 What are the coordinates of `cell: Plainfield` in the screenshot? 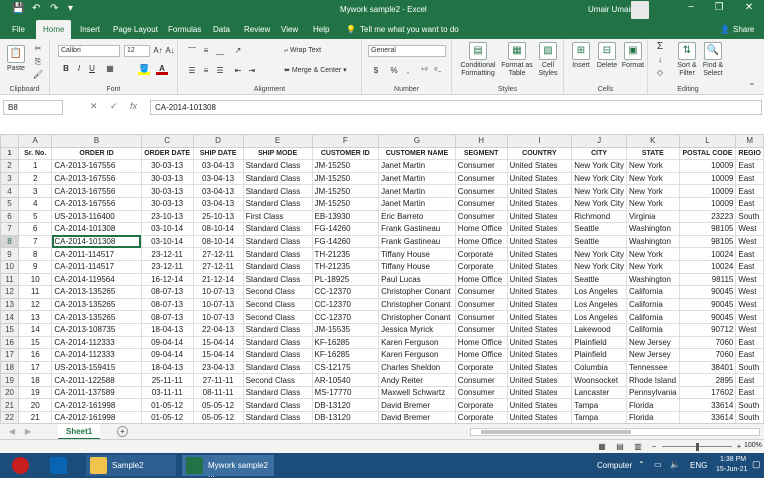 It's located at (599, 342).